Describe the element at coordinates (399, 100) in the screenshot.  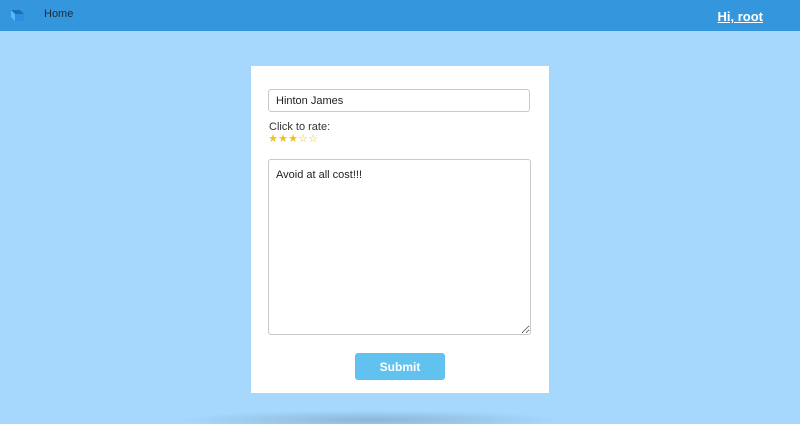
I see `name-input` at that location.